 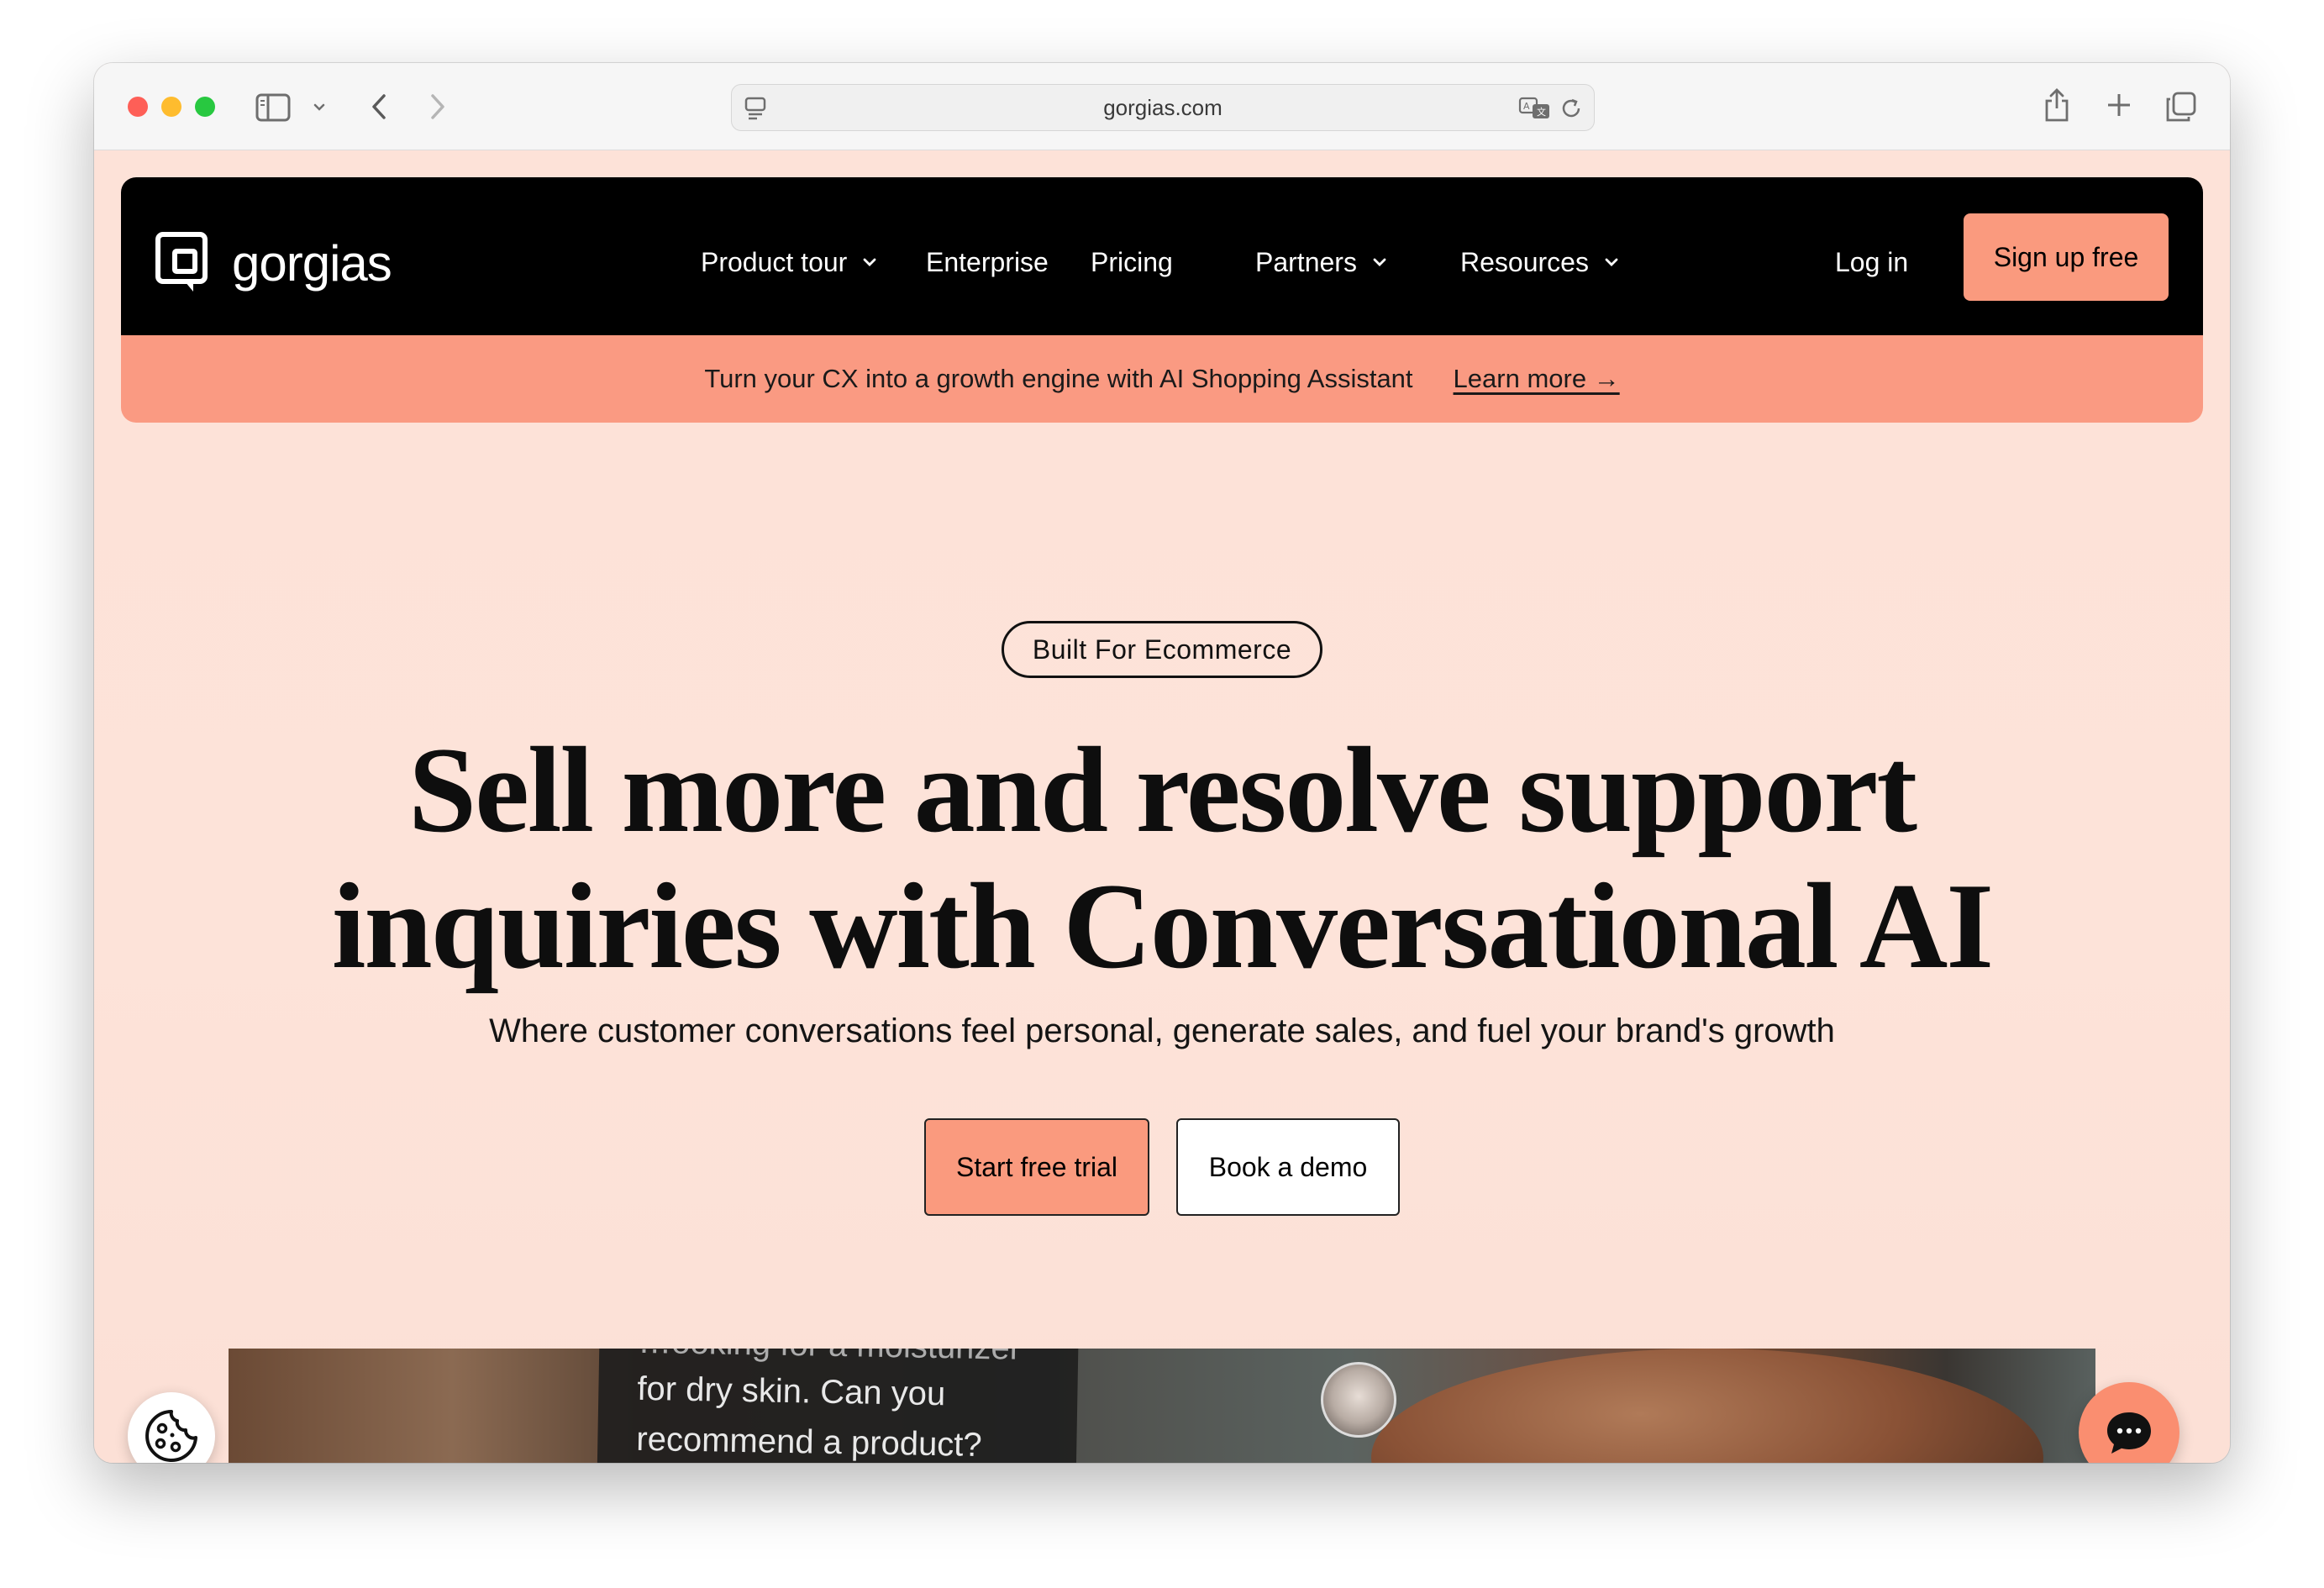 I want to click on logo-text: gorgias, so click(x=312, y=263).